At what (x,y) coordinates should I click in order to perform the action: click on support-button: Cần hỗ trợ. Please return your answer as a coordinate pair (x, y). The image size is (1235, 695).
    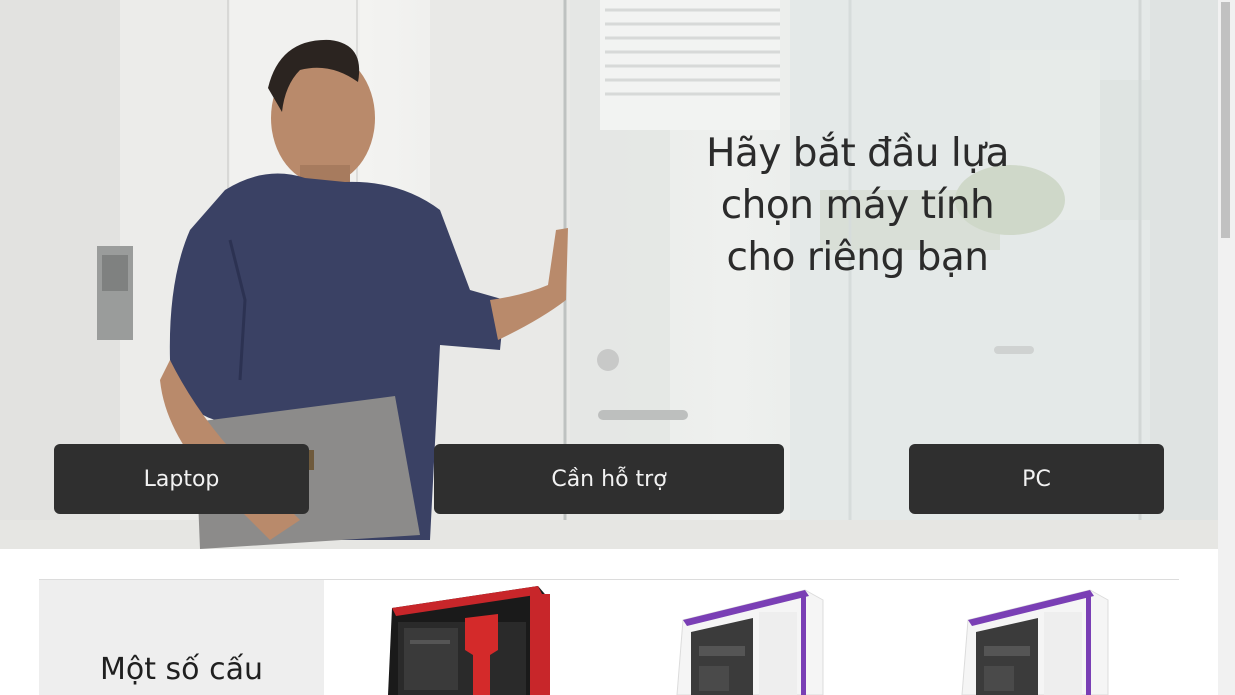
    Looking at the image, I should click on (609, 479).